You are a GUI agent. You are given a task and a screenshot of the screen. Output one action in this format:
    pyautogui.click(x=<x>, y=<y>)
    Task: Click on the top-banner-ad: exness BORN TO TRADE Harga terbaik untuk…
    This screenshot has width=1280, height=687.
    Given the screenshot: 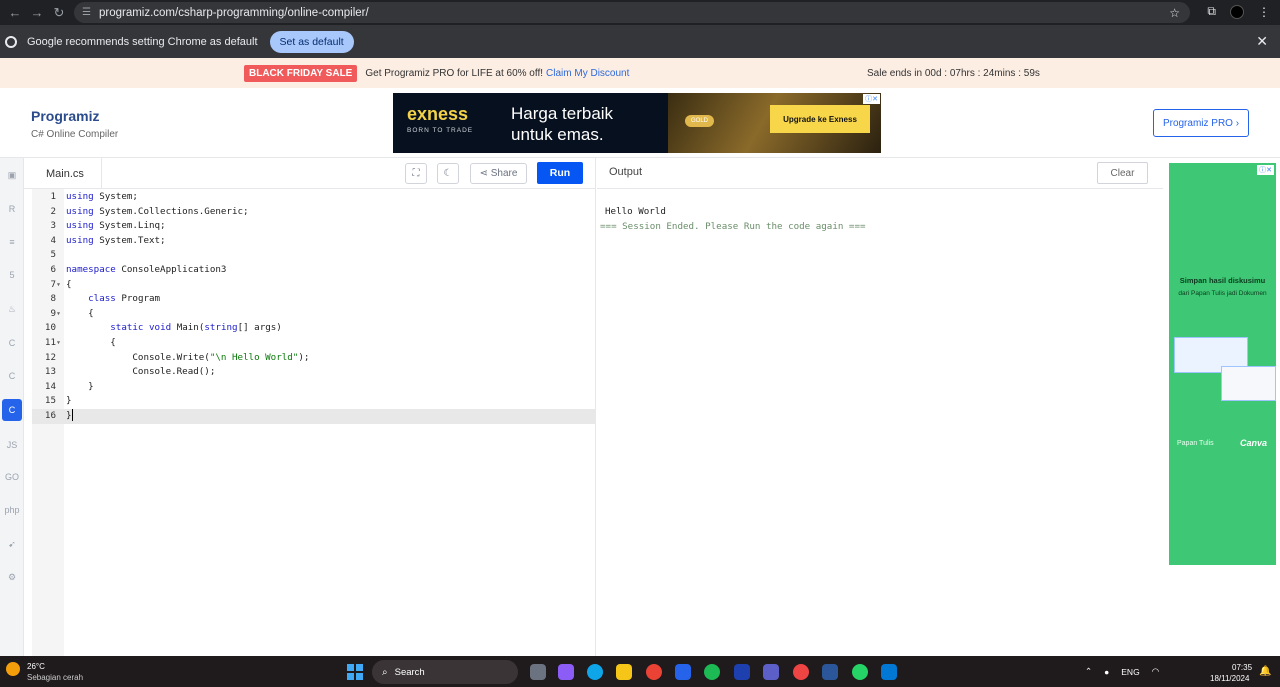 What is the action you would take?
    pyautogui.click(x=637, y=123)
    